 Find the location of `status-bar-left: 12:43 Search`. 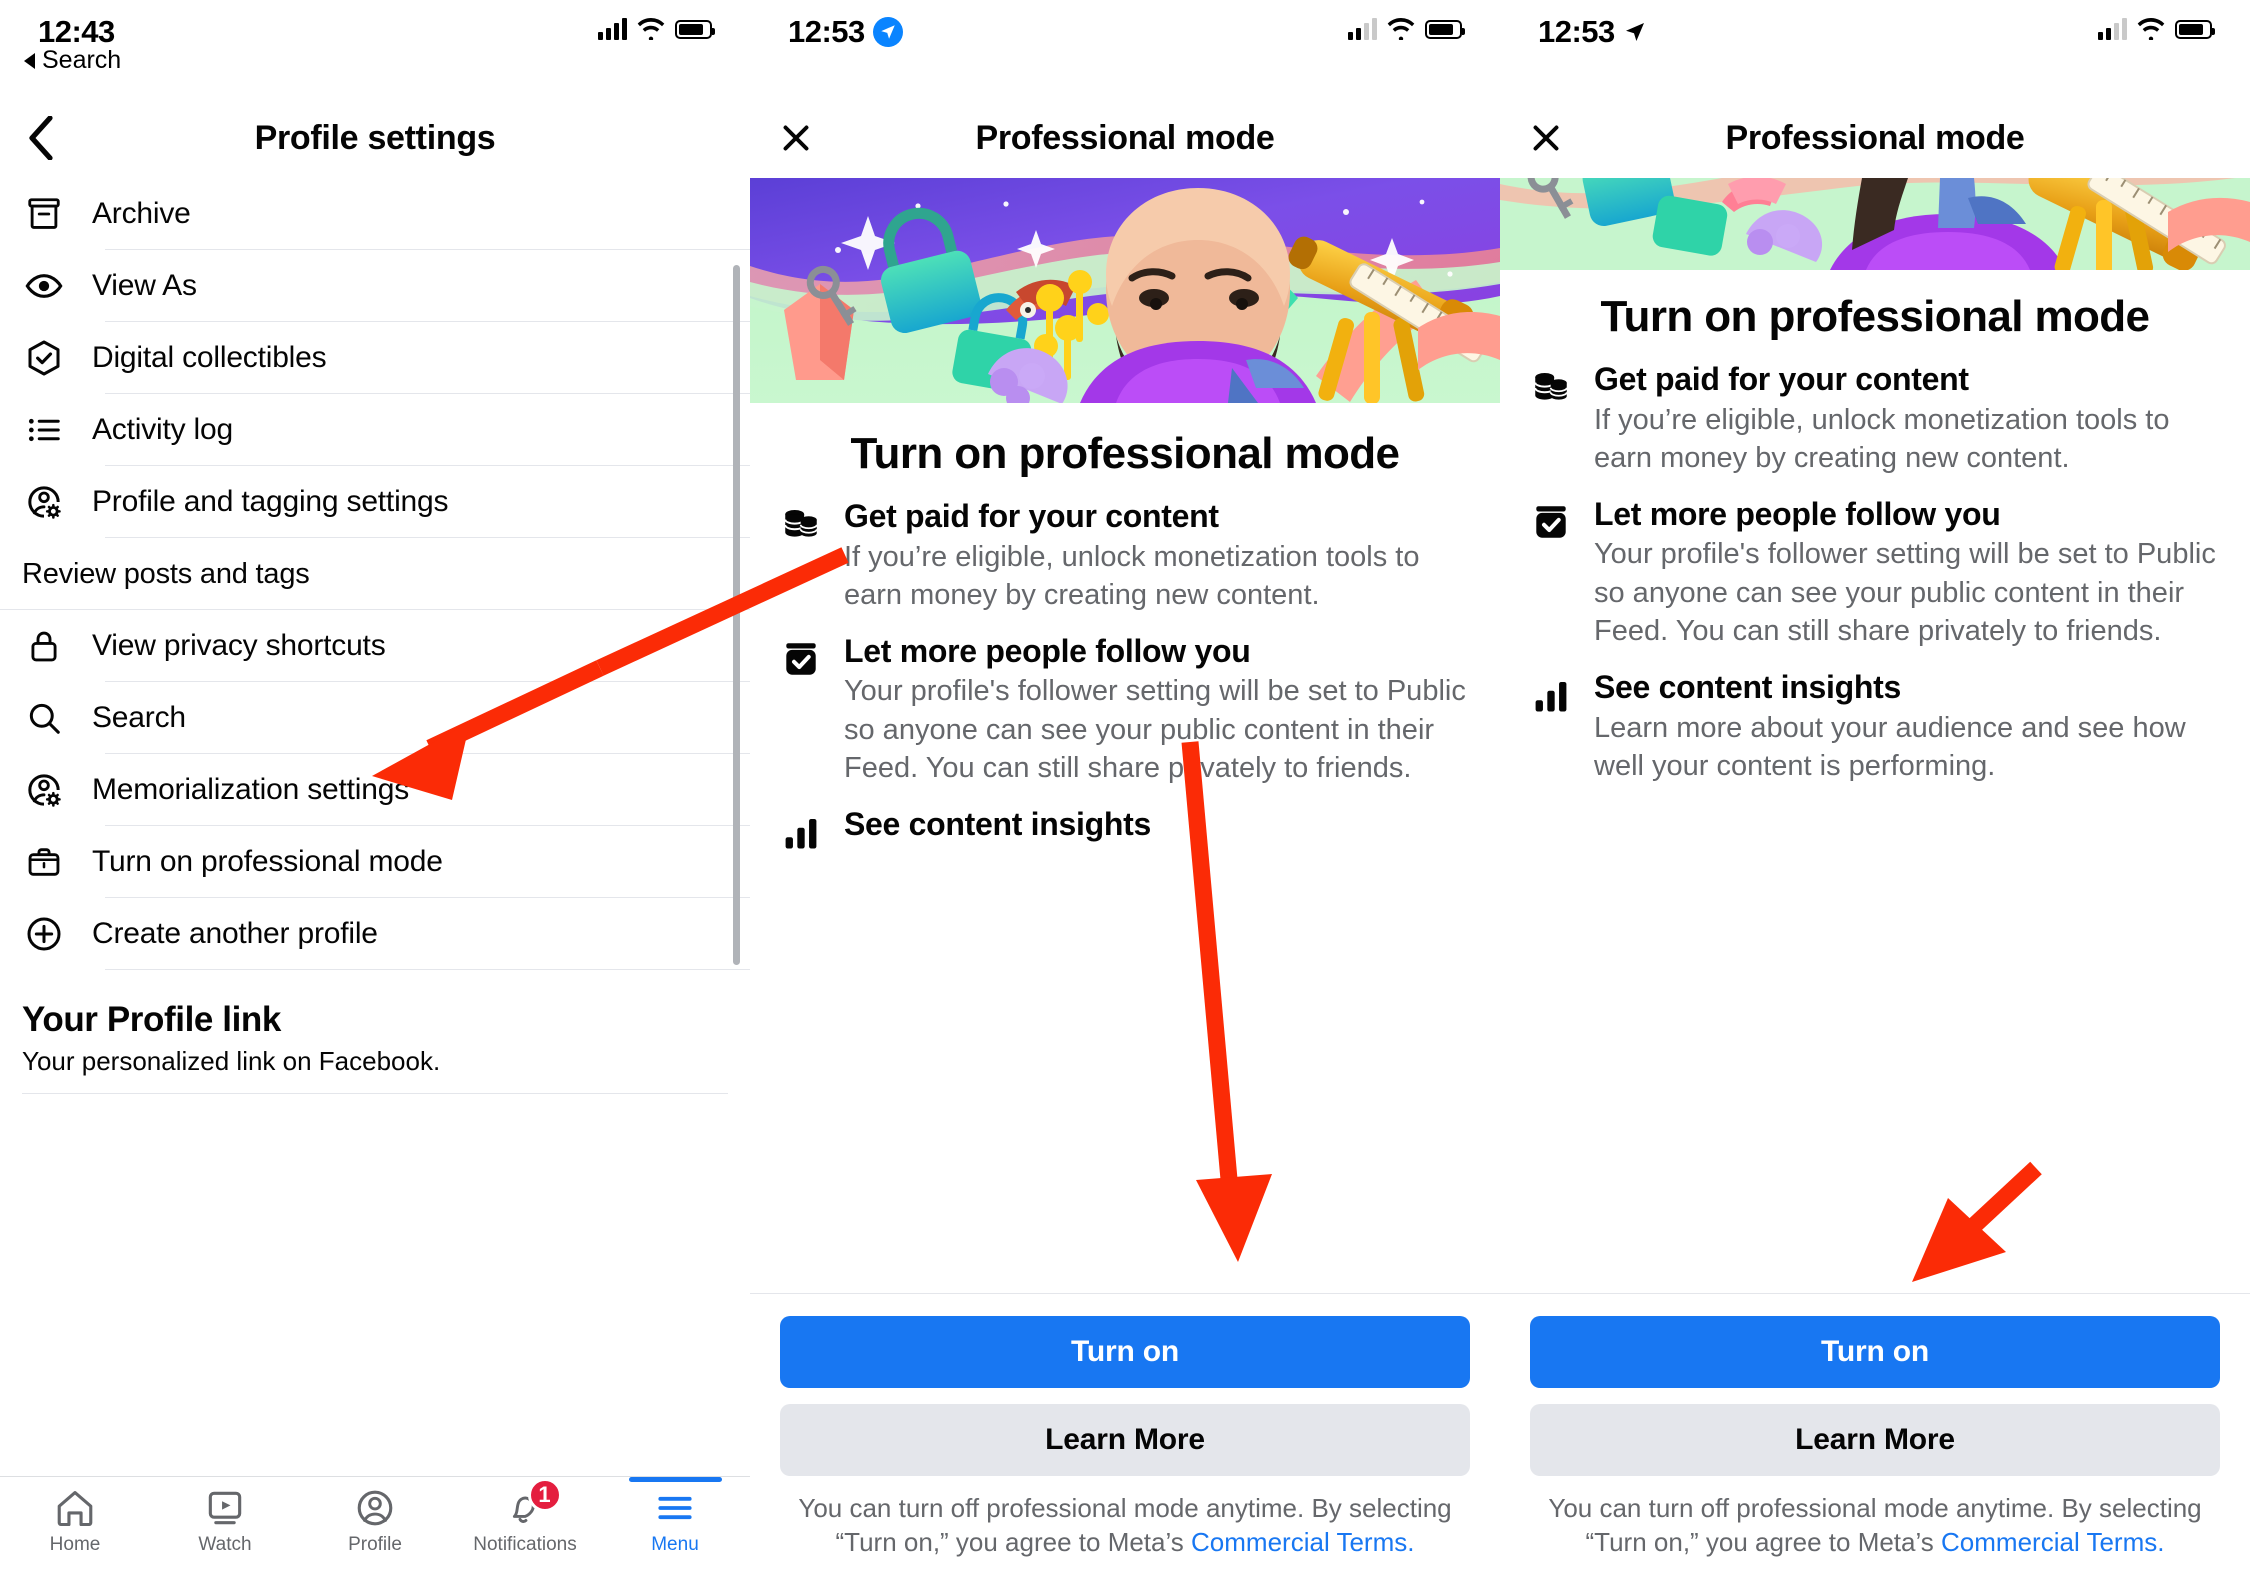

status-bar-left: 12:43 Search is located at coordinates (375, 37).